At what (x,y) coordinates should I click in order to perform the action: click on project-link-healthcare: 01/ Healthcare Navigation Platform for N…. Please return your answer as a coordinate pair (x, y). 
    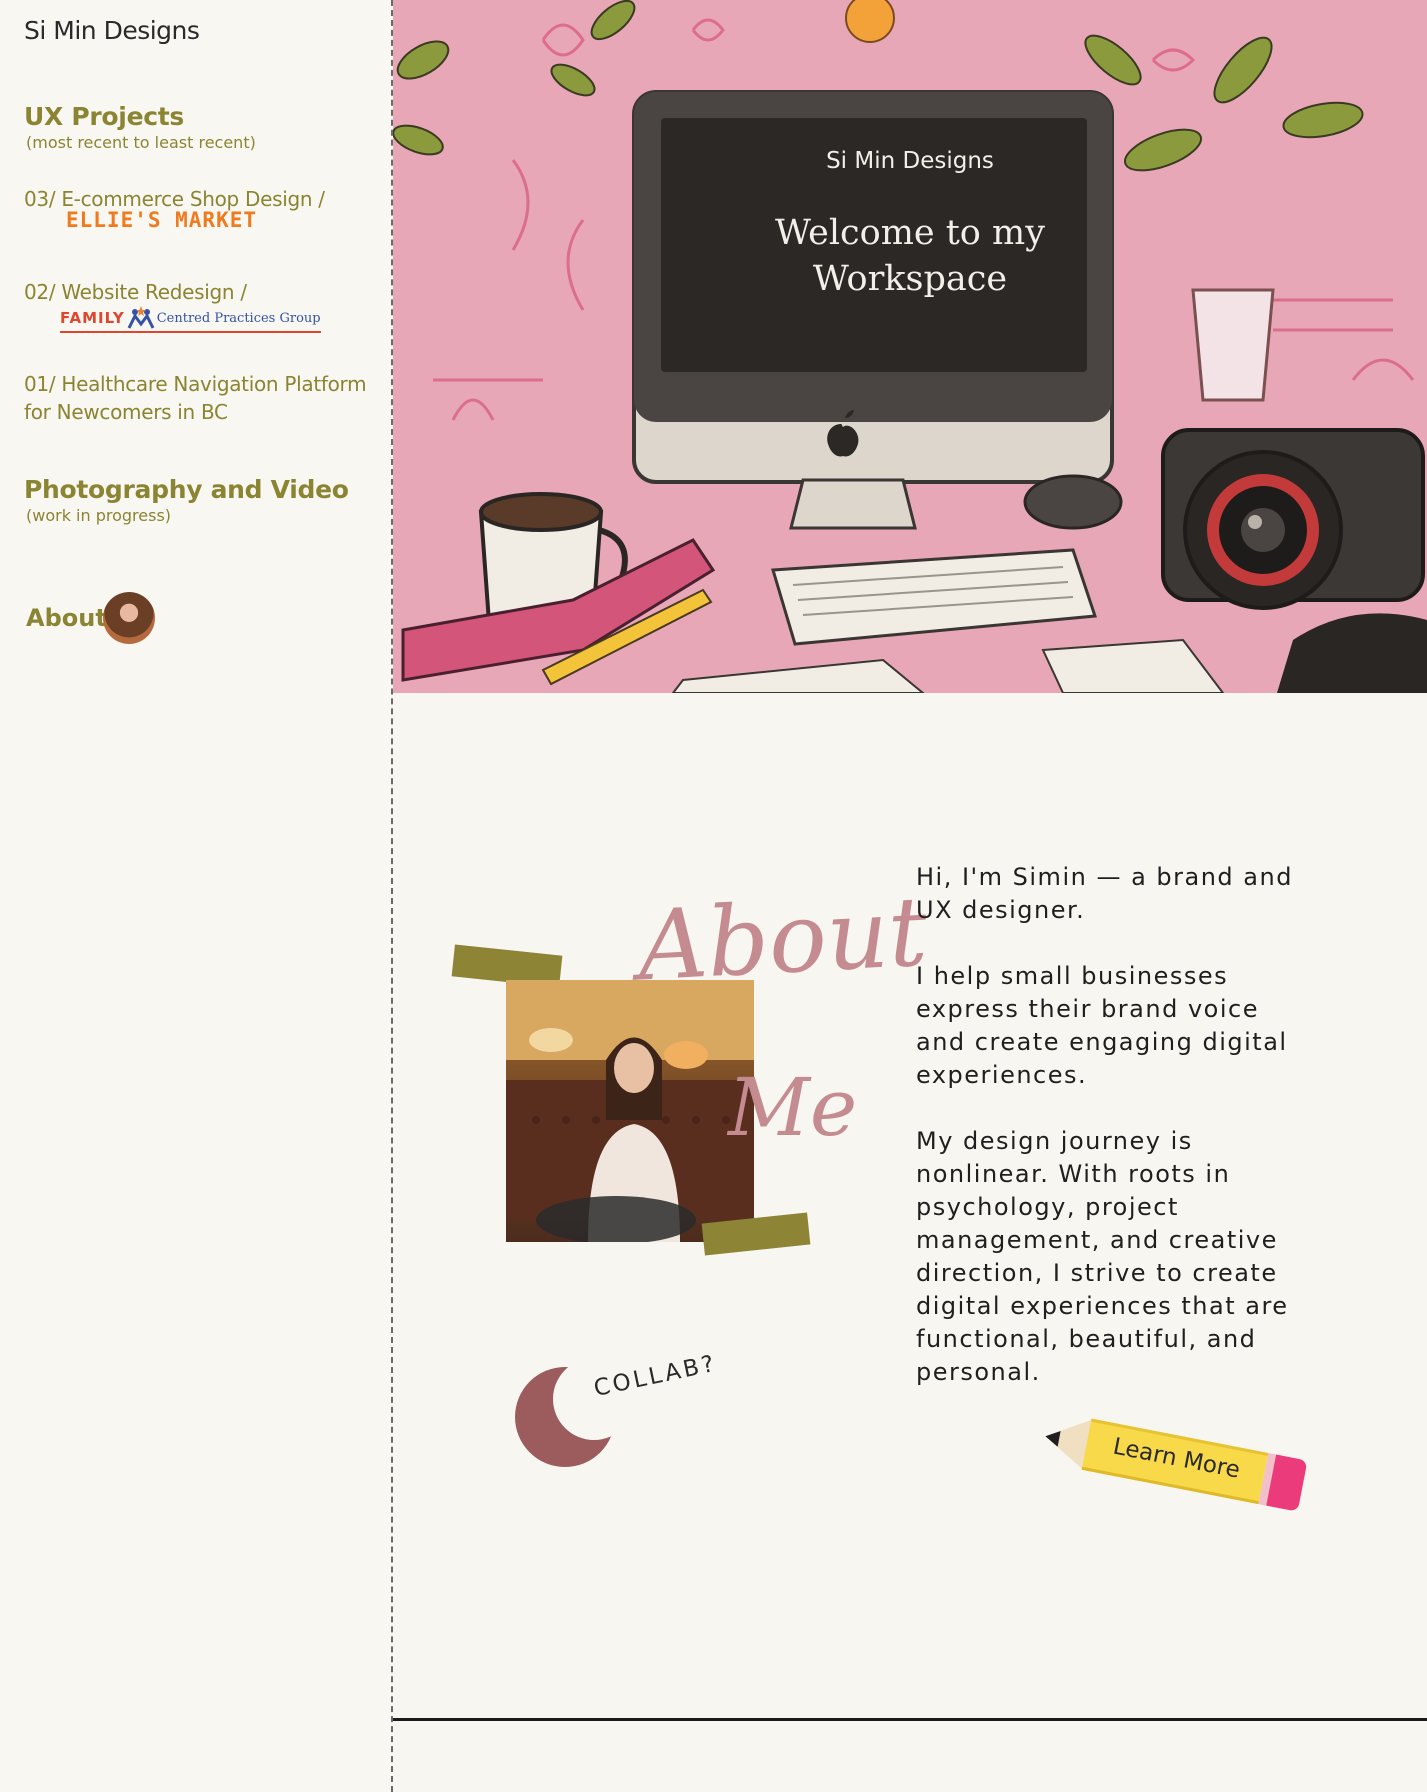
    Looking at the image, I should click on (204, 398).